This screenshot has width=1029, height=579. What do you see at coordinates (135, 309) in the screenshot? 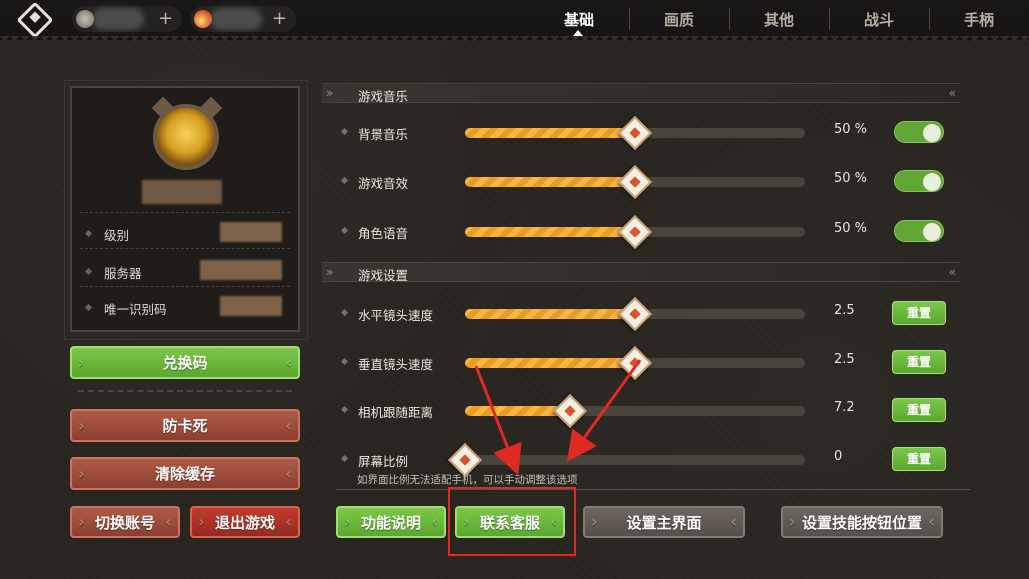
I see `uid-label: 唯一识别码` at bounding box center [135, 309].